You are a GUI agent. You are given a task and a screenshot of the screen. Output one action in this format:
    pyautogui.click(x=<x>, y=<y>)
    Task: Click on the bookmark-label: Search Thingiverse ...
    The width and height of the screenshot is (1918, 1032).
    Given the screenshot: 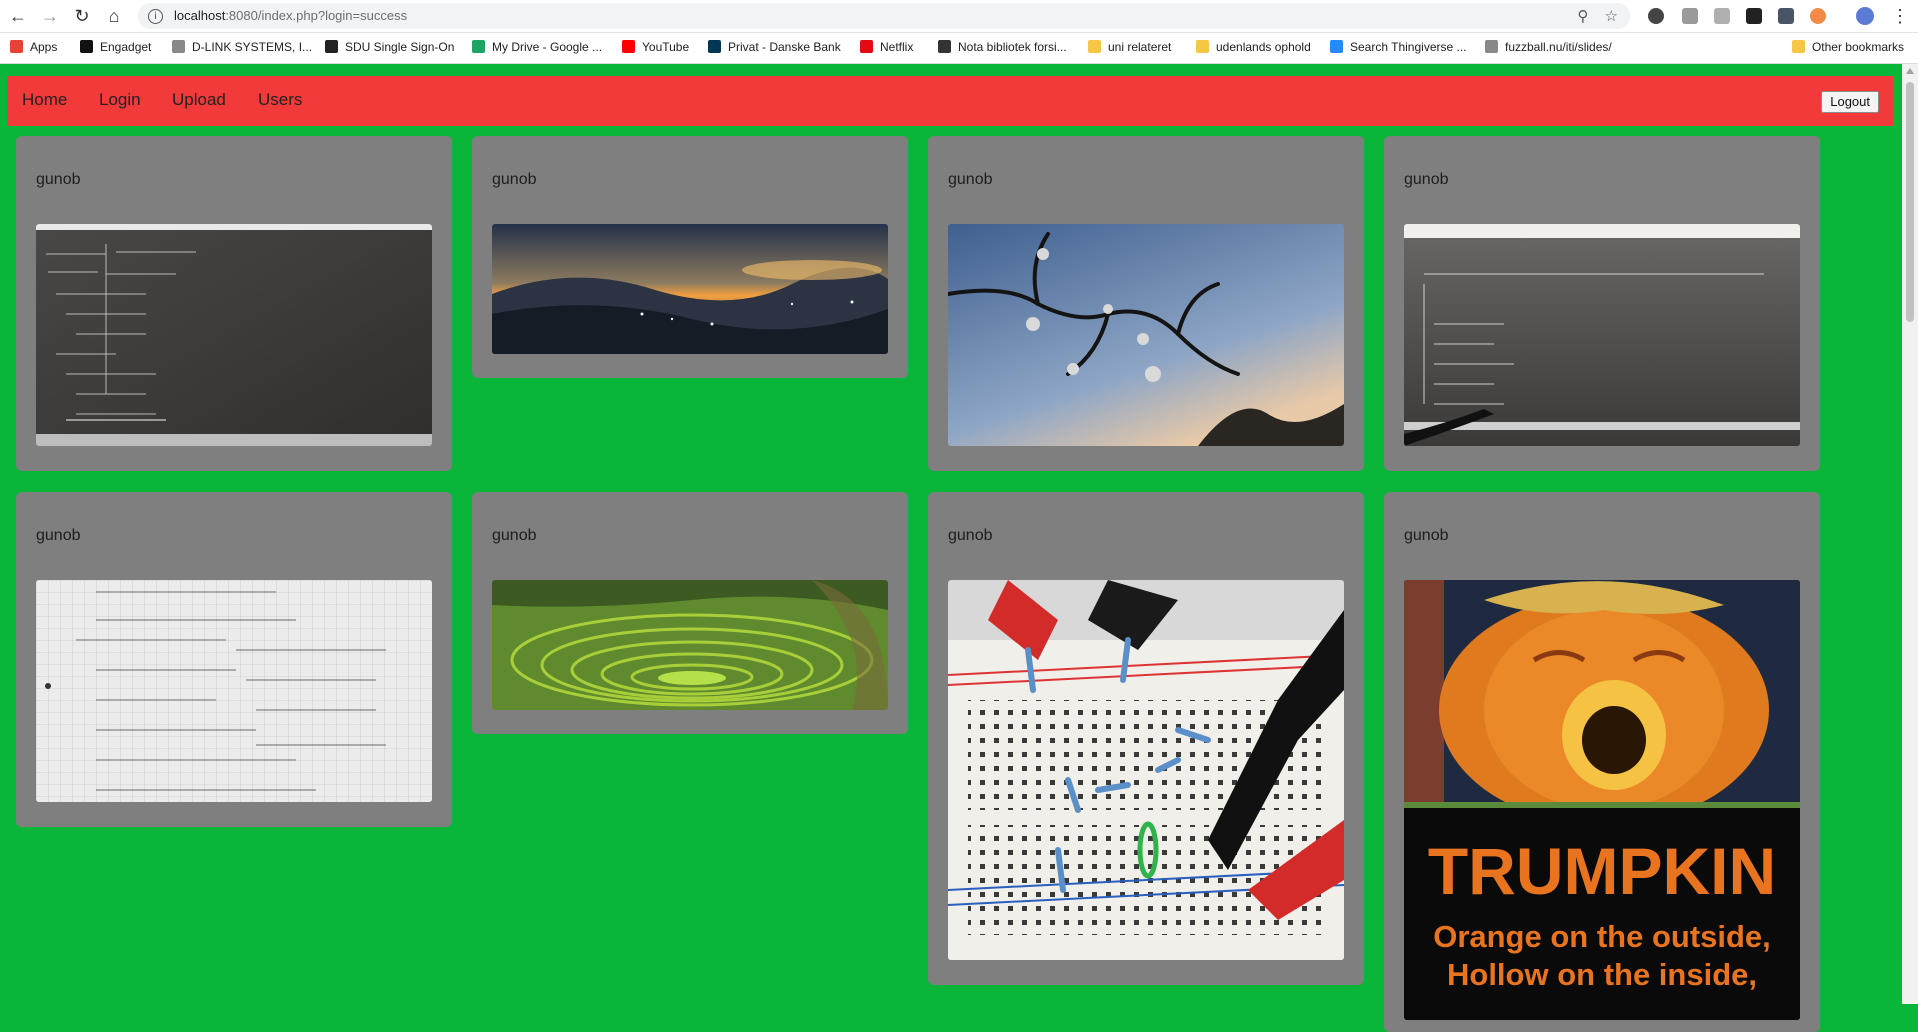 What is the action you would take?
    pyautogui.click(x=1408, y=47)
    